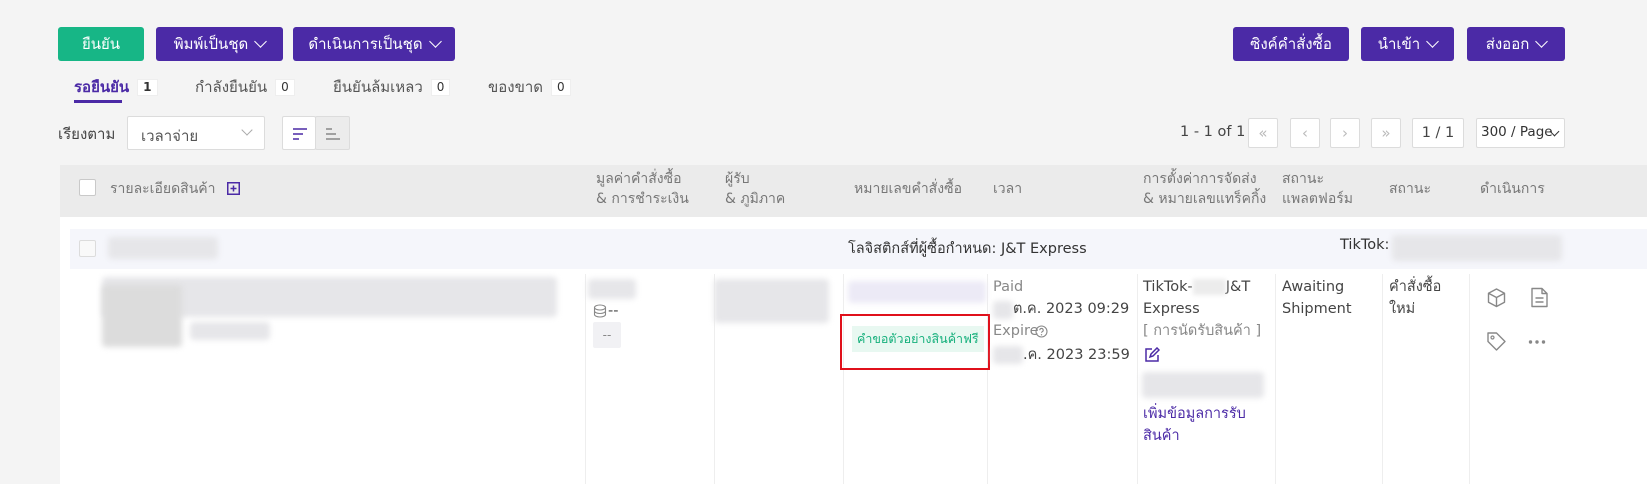 Image resolution: width=1647 pixels, height=484 pixels. What do you see at coordinates (737, 179) in the screenshot?
I see `col-label: ผู้รับ` at bounding box center [737, 179].